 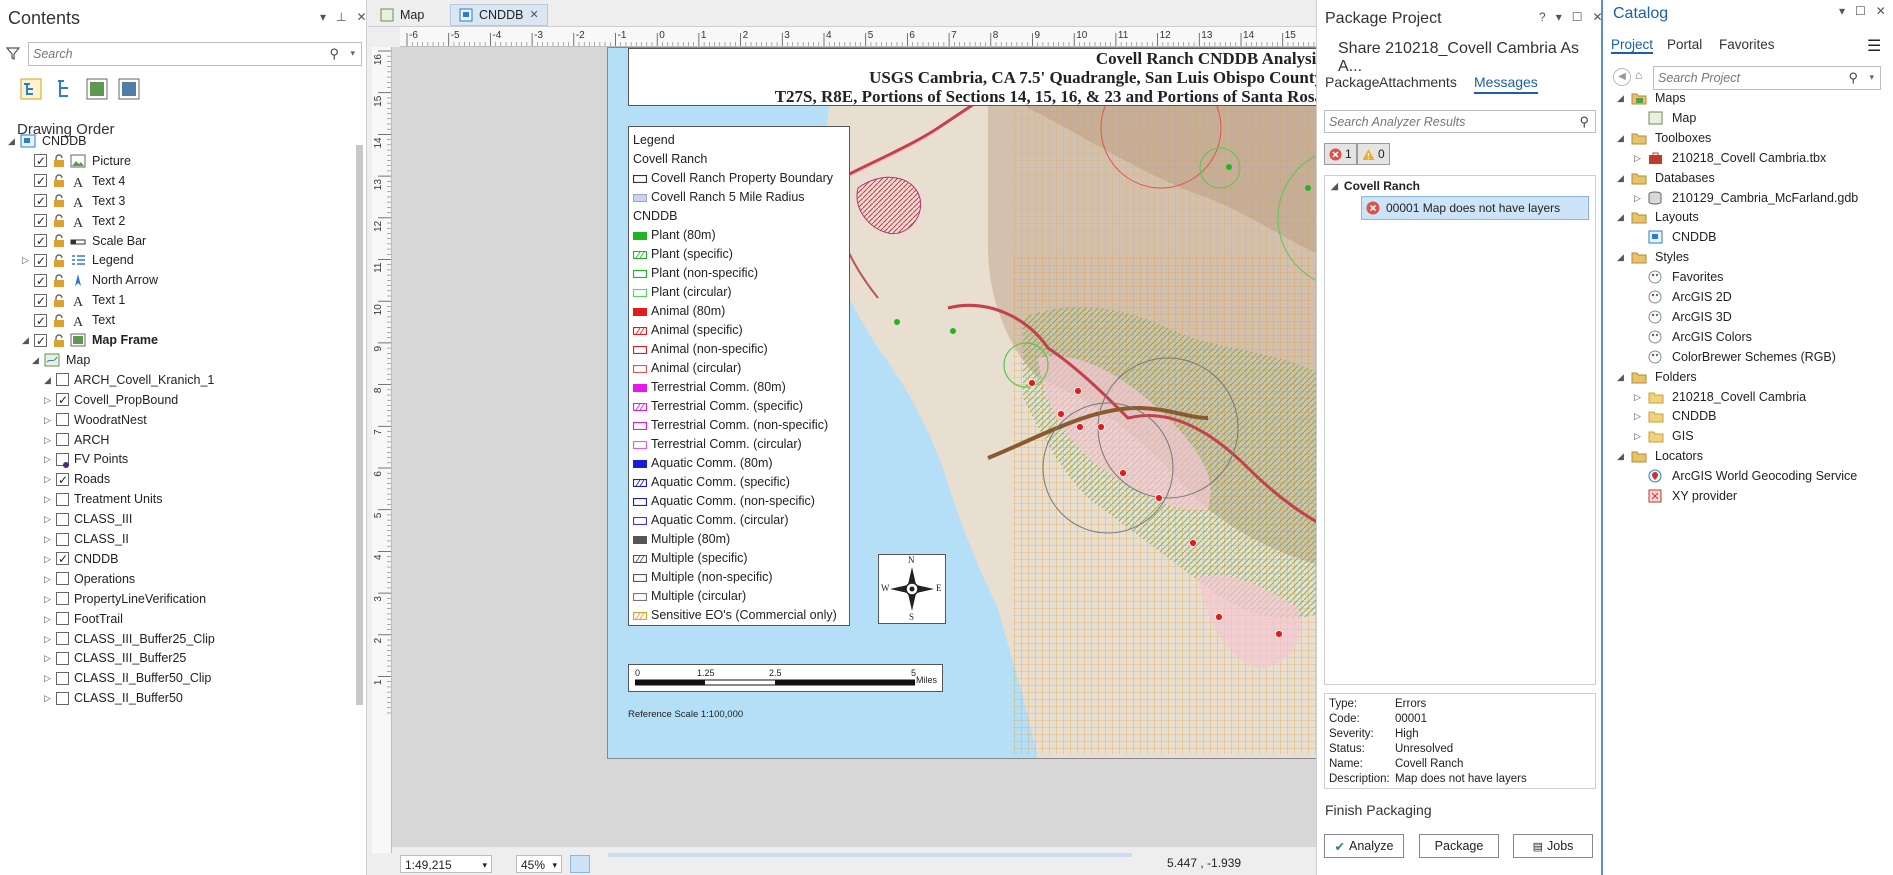 I want to click on list-by-labeling-icon, so click(x=129, y=89).